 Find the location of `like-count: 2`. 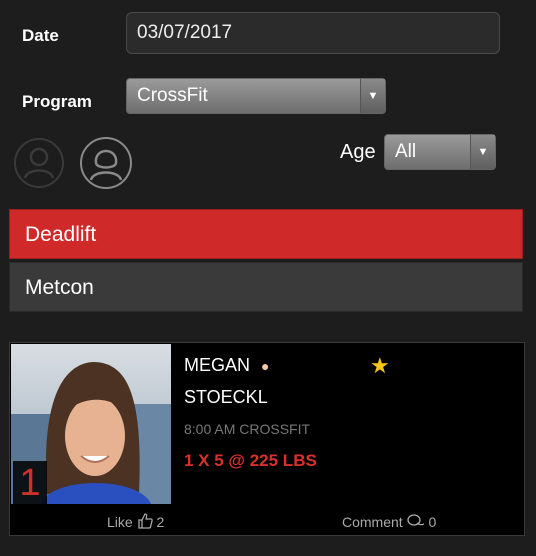

like-count: 2 is located at coordinates (160, 522).